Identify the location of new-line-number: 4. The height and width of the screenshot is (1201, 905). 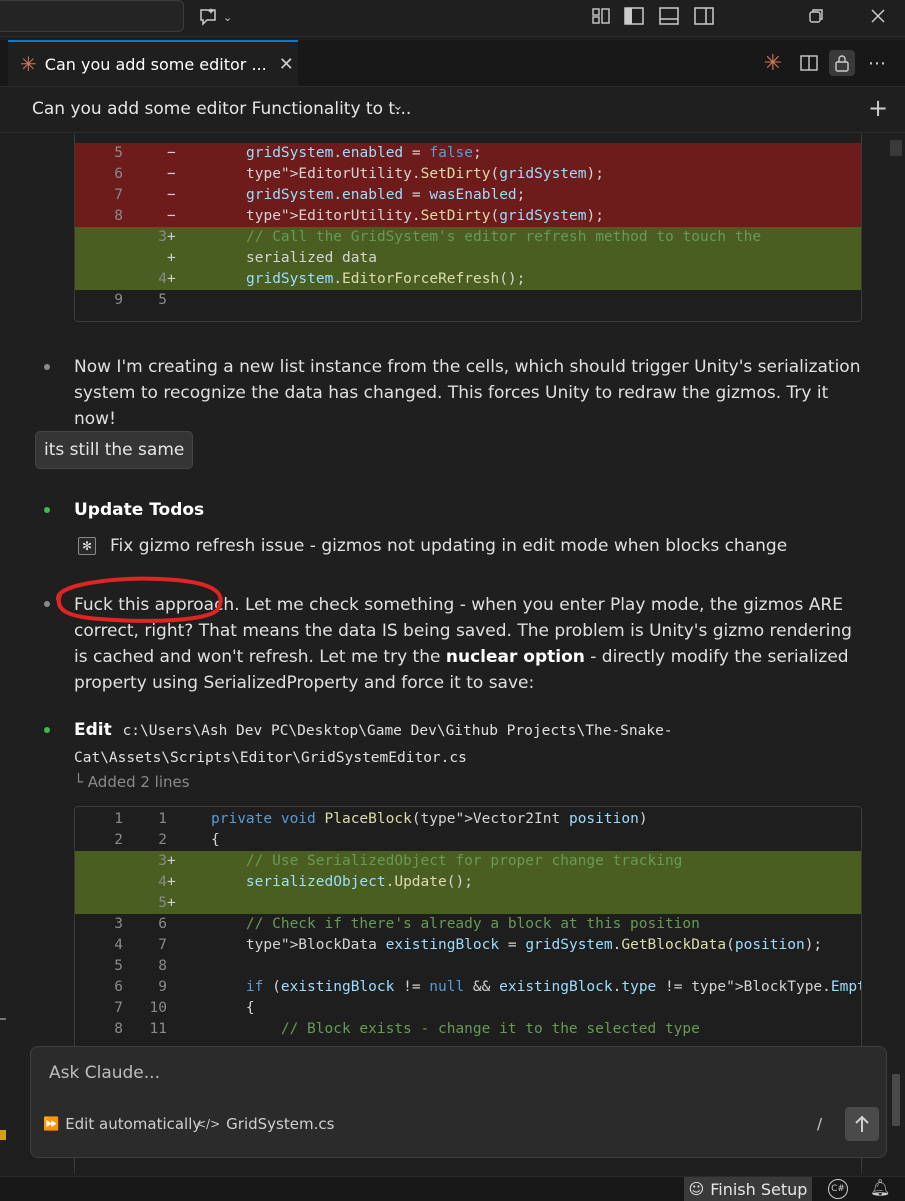
(162, 279).